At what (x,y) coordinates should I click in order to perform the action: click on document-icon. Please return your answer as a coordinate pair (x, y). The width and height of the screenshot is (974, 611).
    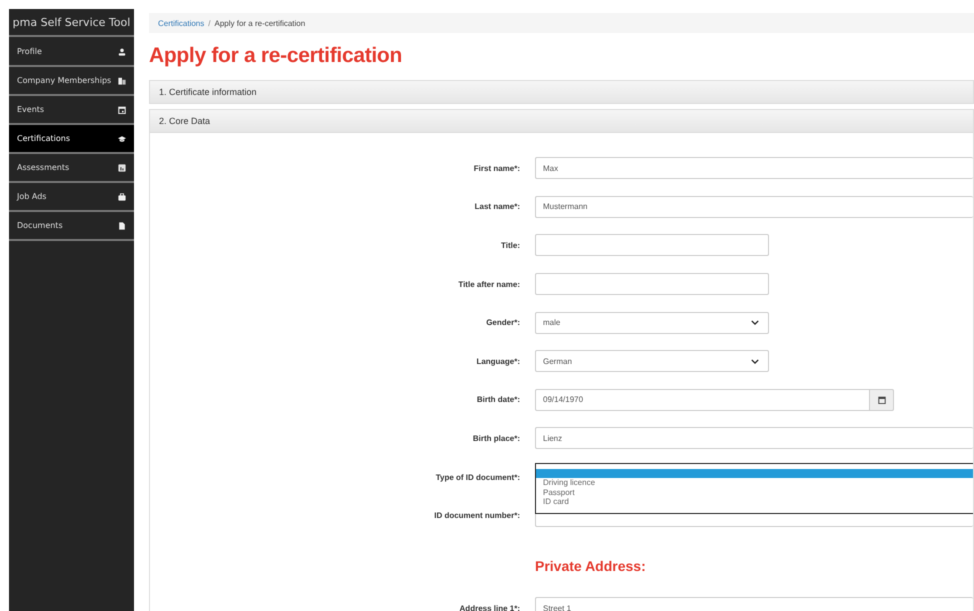
    Looking at the image, I should click on (122, 226).